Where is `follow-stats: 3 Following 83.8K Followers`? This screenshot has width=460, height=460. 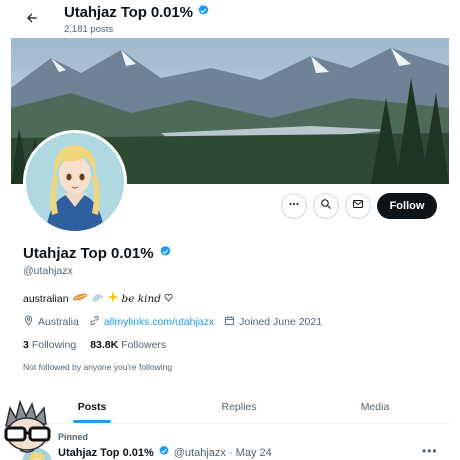 follow-stats: 3 Following 83.8K Followers is located at coordinates (94, 345).